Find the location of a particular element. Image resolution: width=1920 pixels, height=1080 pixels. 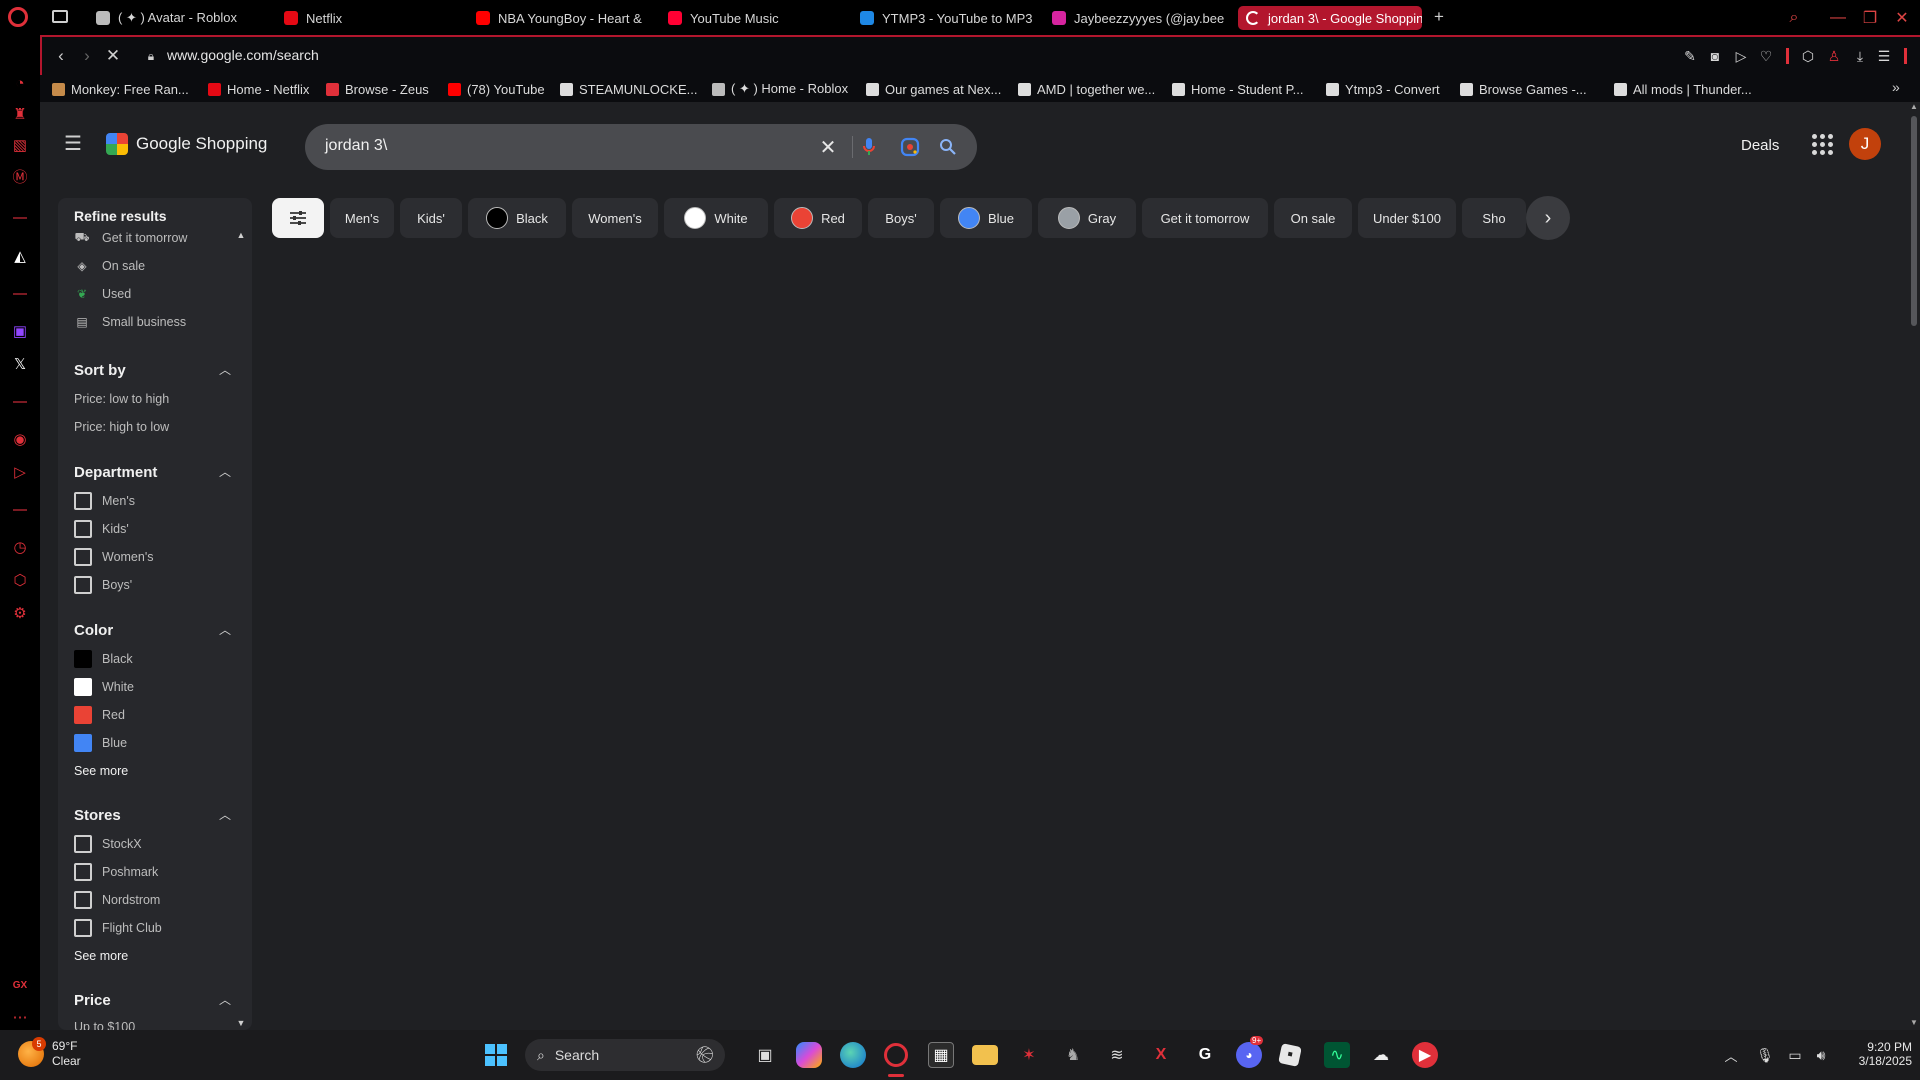

department-womens: Women's is located at coordinates (127, 557).